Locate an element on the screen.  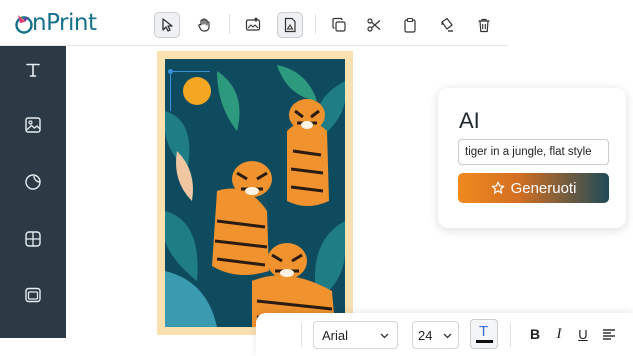
text-color-glyph: T is located at coordinates (484, 331).